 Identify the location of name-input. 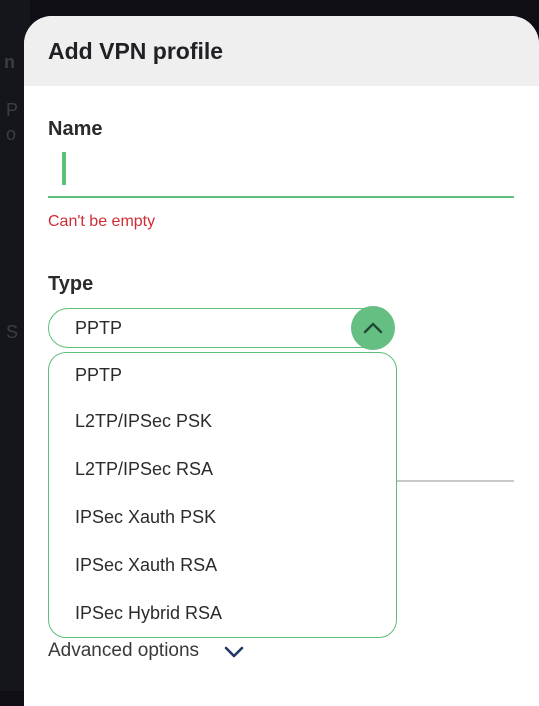
(281, 171).